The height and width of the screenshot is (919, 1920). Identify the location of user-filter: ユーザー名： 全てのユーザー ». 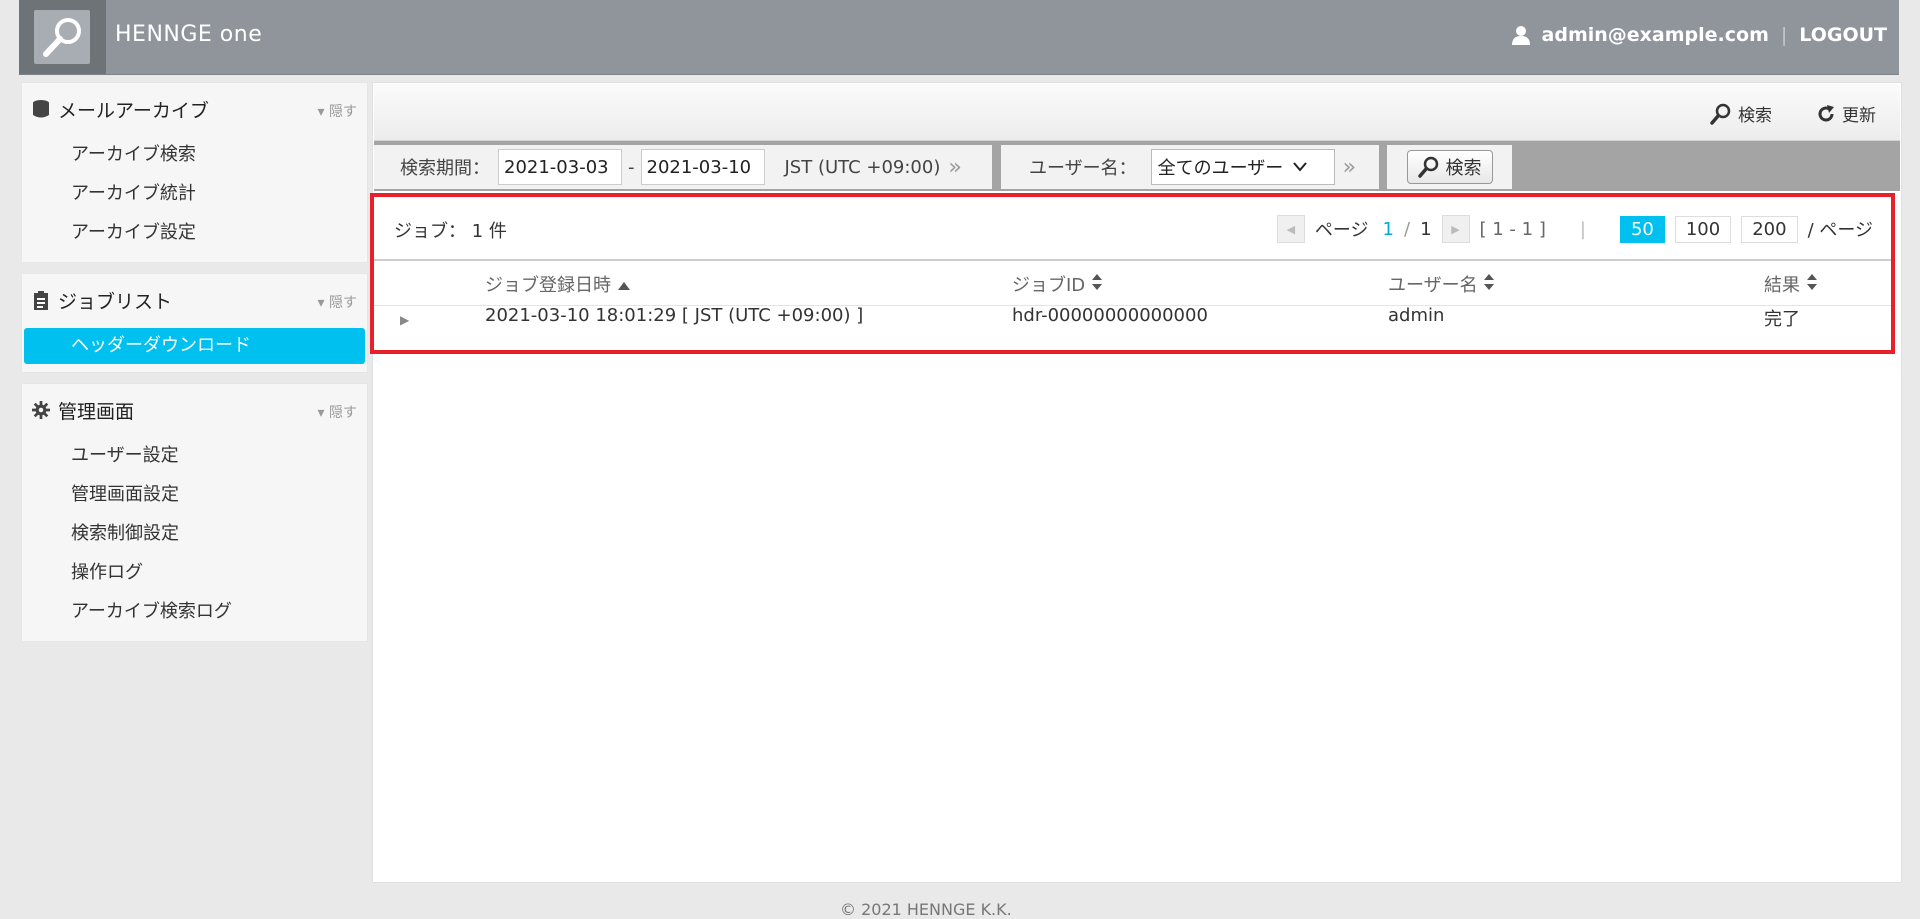
(1190, 167).